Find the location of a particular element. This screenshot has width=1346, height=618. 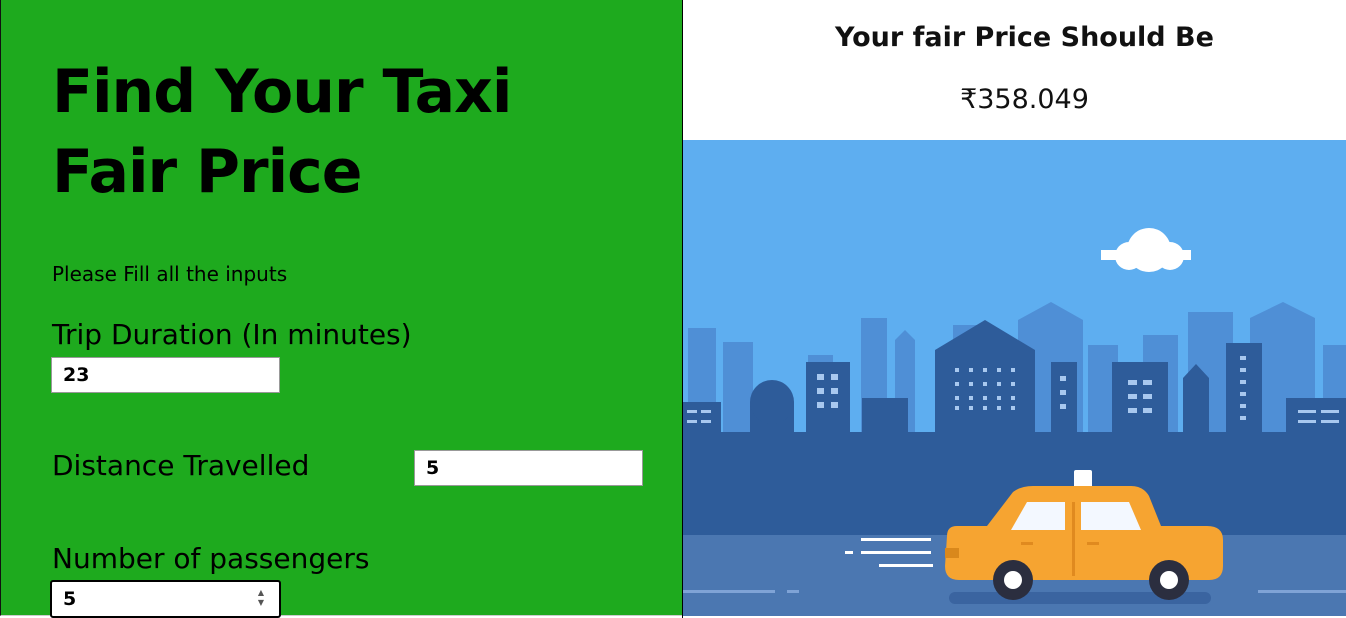

trip-duration-label: Trip Duration (In minutes) is located at coordinates (232, 334).